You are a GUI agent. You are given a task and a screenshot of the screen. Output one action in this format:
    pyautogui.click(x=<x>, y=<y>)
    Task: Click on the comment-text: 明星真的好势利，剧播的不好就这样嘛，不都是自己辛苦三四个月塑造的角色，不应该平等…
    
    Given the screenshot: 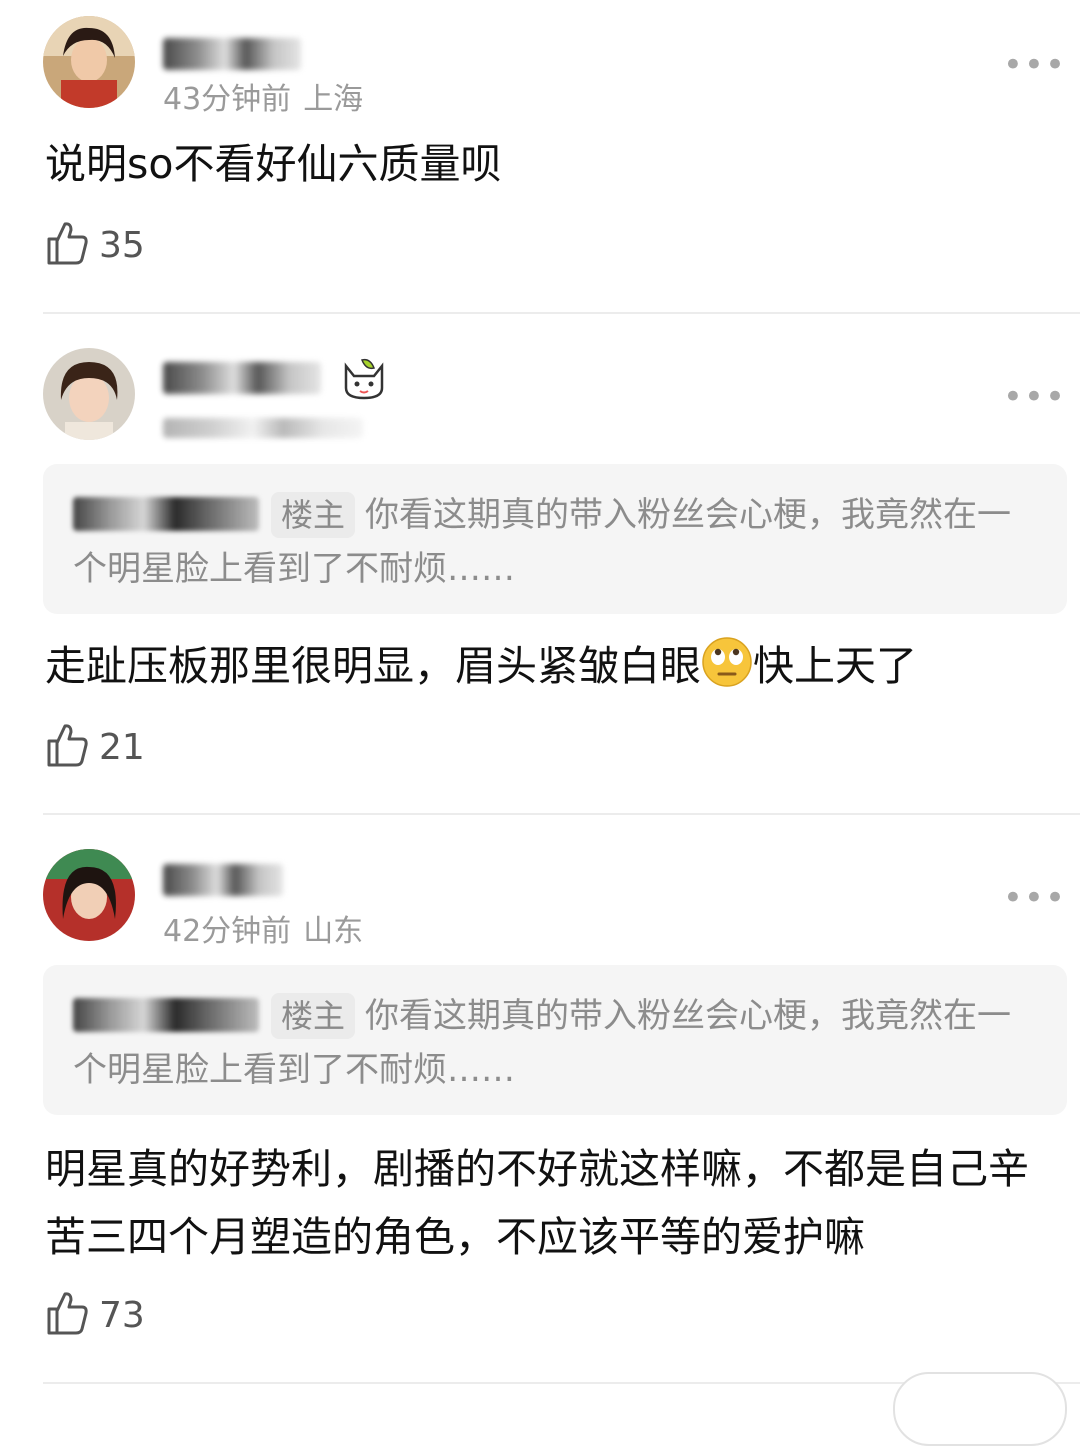 What is the action you would take?
    pyautogui.click(x=537, y=1203)
    